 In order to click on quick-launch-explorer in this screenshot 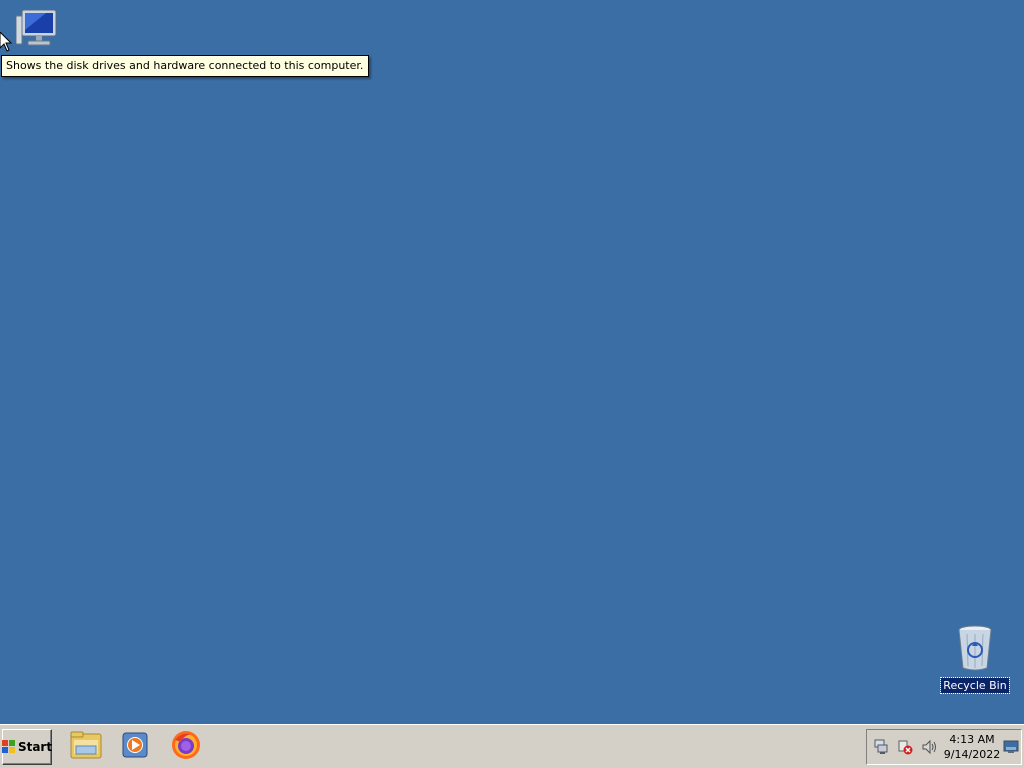, I will do `click(86, 747)`.